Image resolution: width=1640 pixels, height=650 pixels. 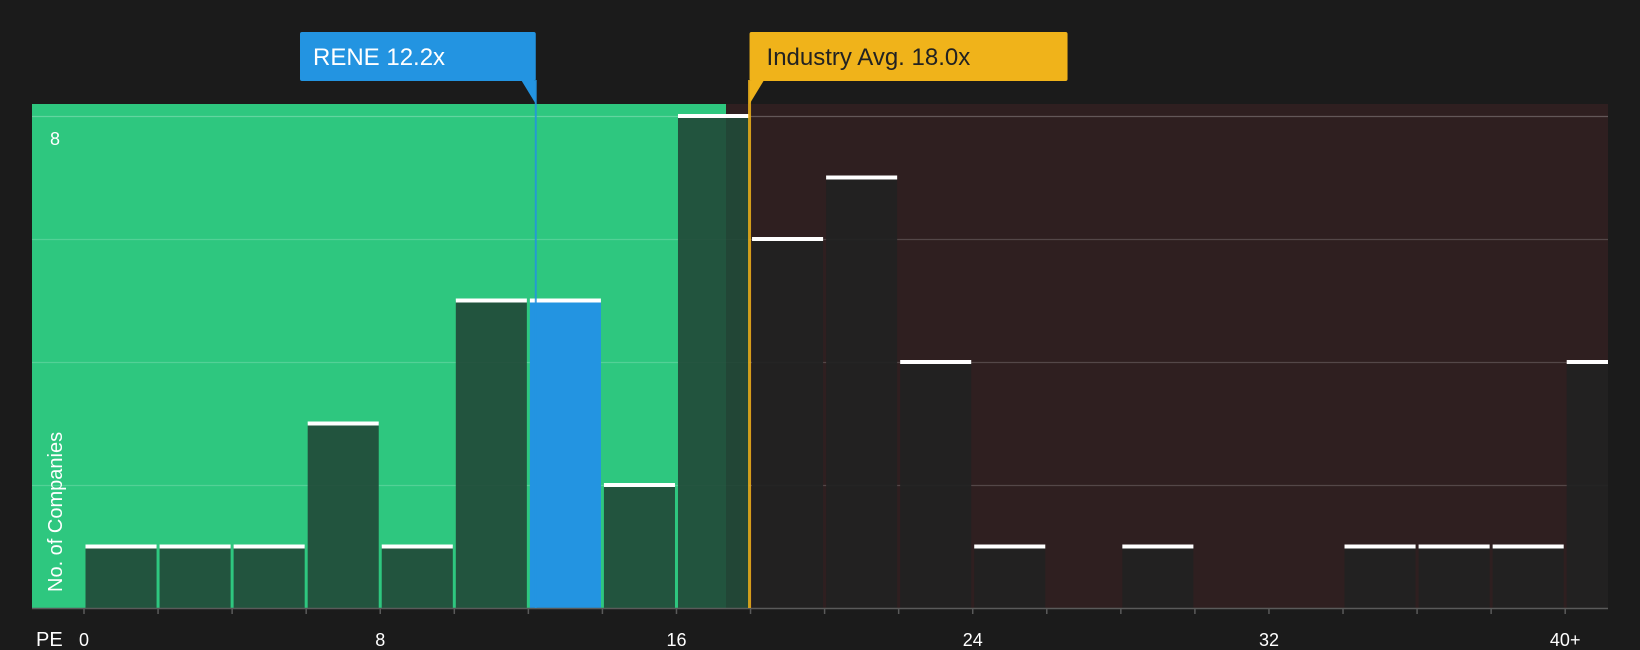 I want to click on x-tick-label: 40+, so click(x=1565, y=640).